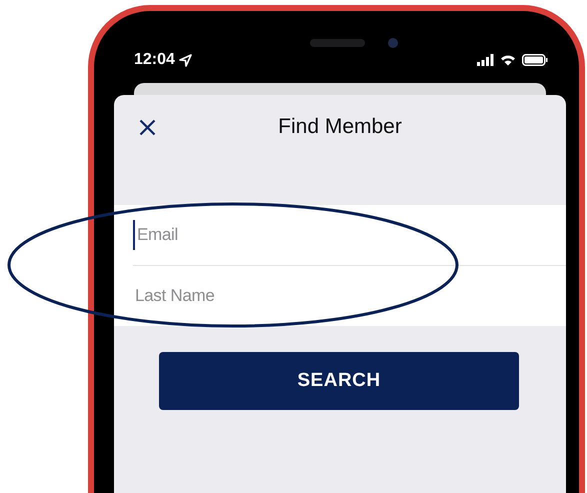 This screenshot has height=493, width=587. I want to click on signal-icon, so click(485, 60).